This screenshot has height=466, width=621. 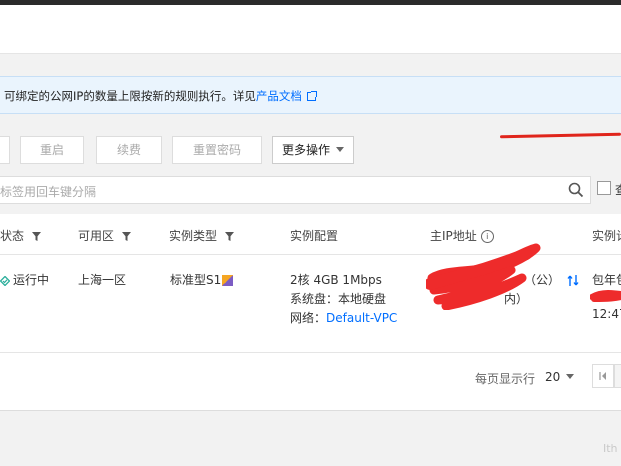 What do you see at coordinates (305, 150) in the screenshot?
I see `more-actions-label: 更多操作` at bounding box center [305, 150].